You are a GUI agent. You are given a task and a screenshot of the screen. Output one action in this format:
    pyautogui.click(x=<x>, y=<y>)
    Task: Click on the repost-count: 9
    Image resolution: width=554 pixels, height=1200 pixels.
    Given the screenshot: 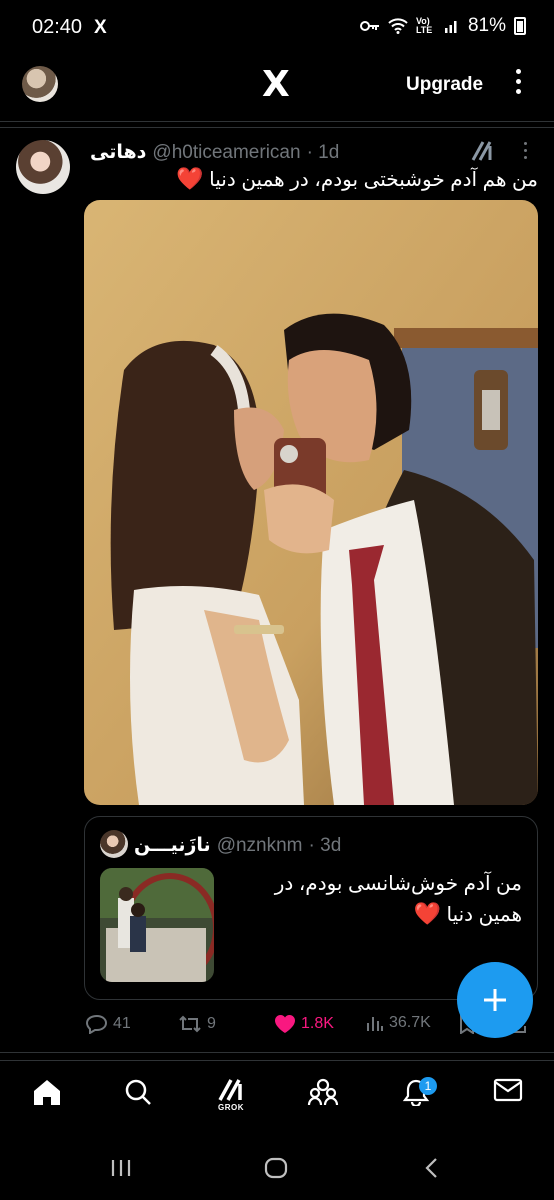 What is the action you would take?
    pyautogui.click(x=211, y=1023)
    